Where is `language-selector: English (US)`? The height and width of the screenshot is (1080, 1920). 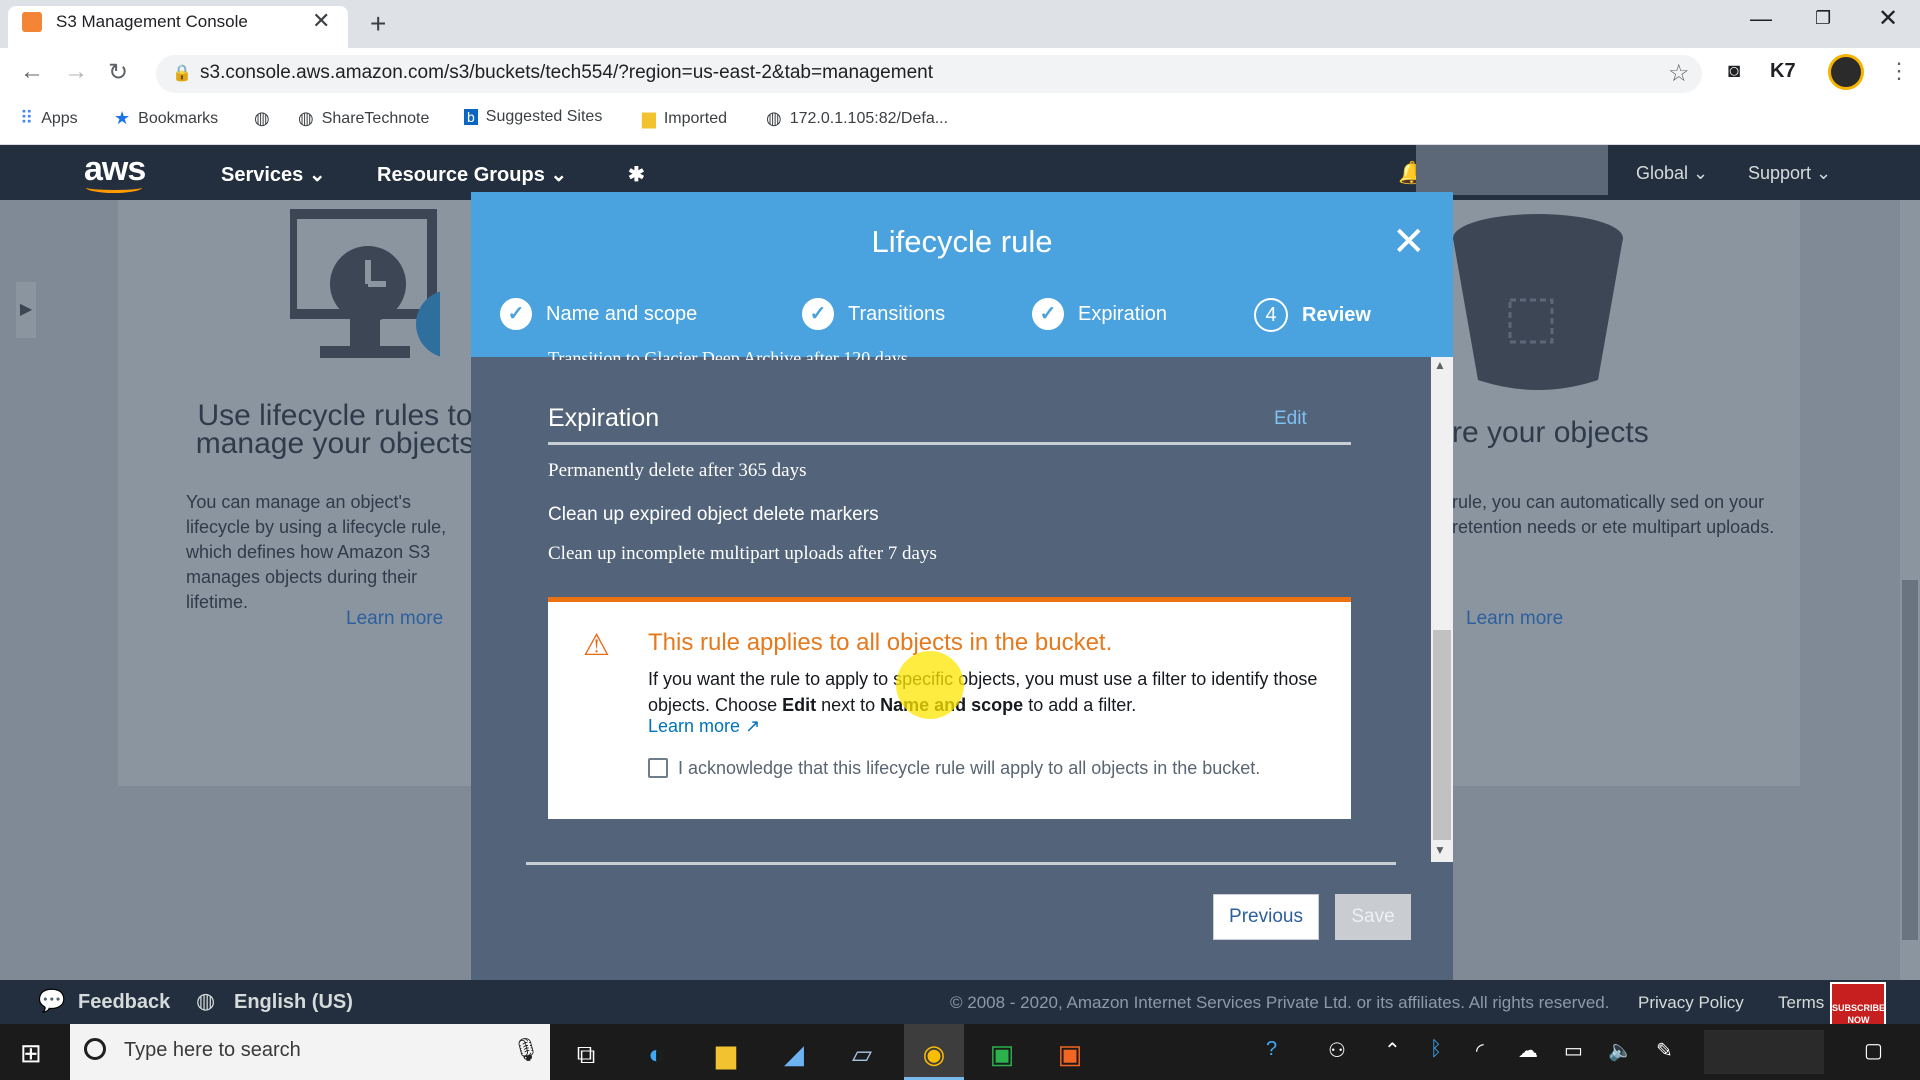
language-selector: English (US) is located at coordinates (293, 1002).